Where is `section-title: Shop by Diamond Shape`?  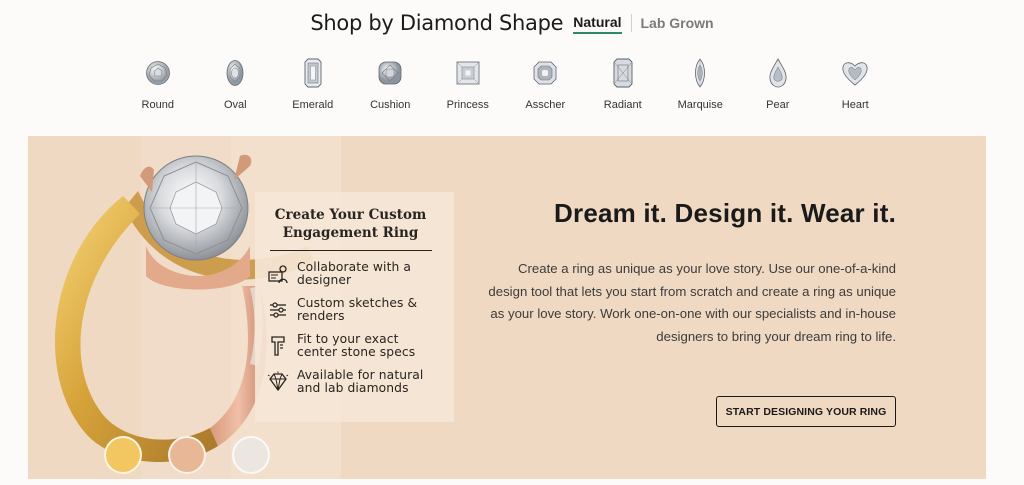 section-title: Shop by Diamond Shape is located at coordinates (437, 23).